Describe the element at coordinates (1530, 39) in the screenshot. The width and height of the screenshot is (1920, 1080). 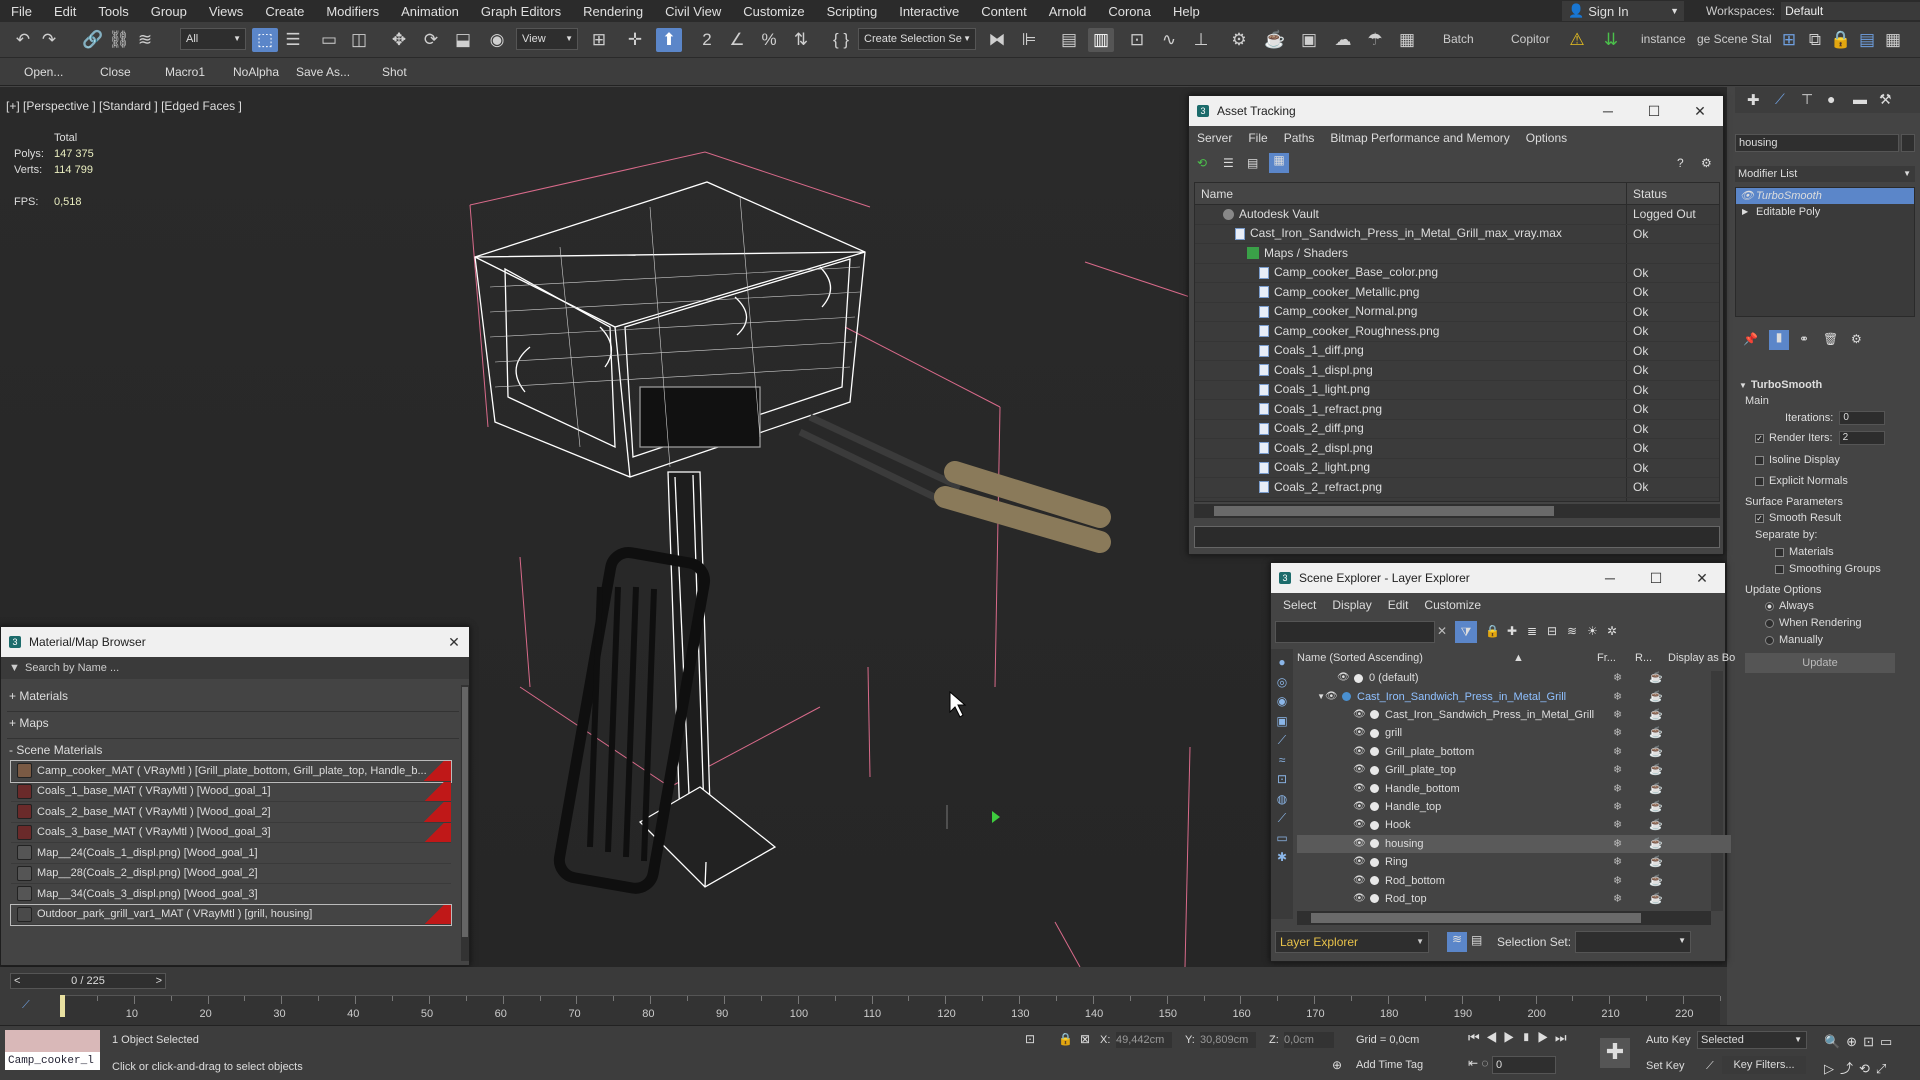
I see `copitor-button: Copitor` at that location.